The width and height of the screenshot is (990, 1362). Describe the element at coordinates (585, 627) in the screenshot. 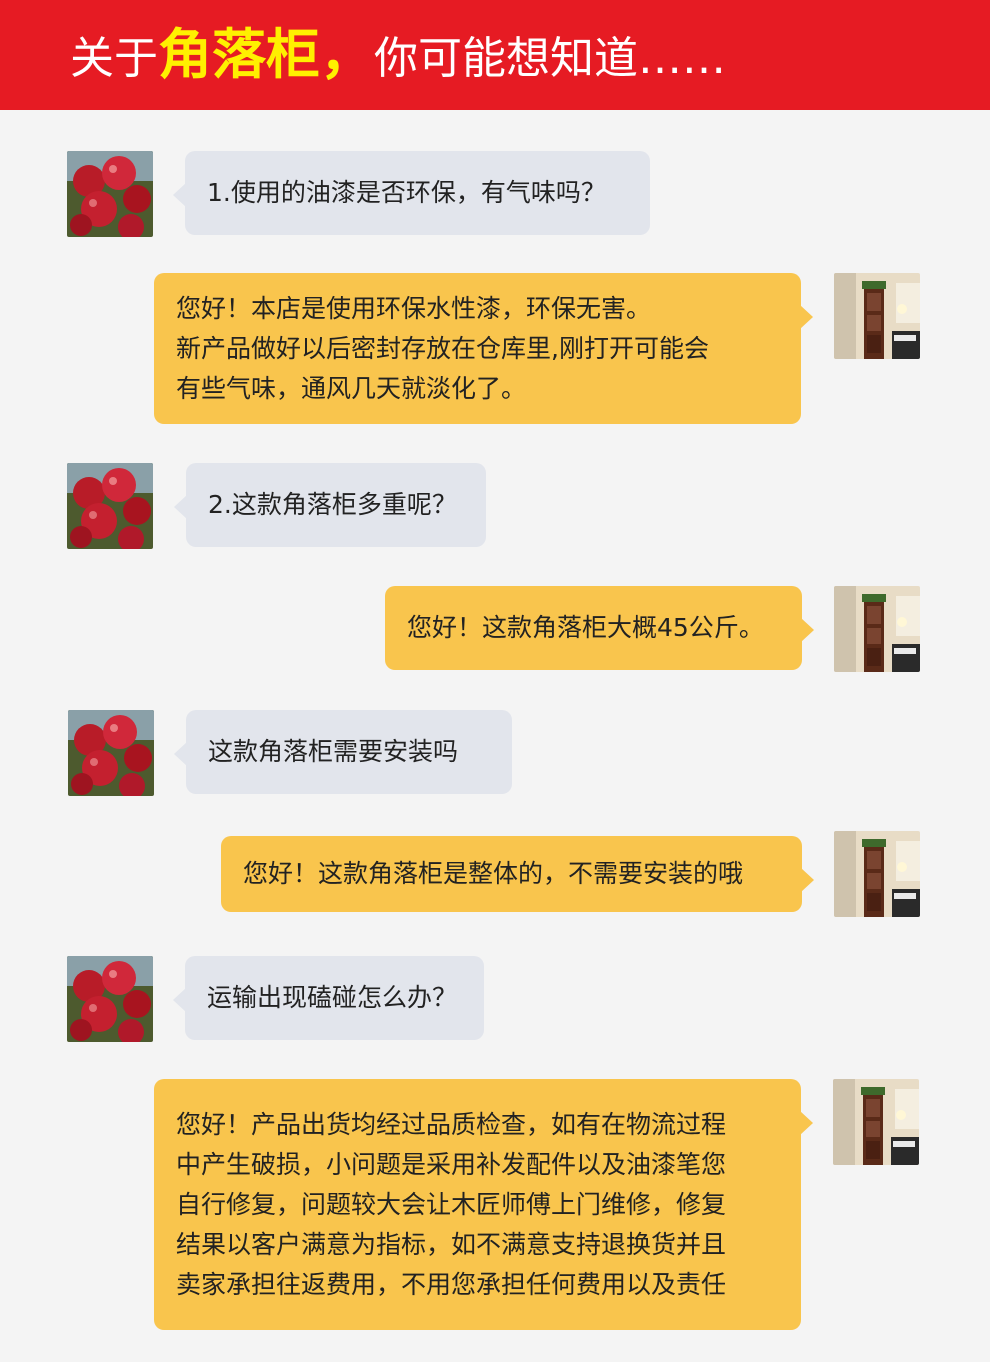

I see `message-line: 您好！这款角落柜大概45公斤。` at that location.